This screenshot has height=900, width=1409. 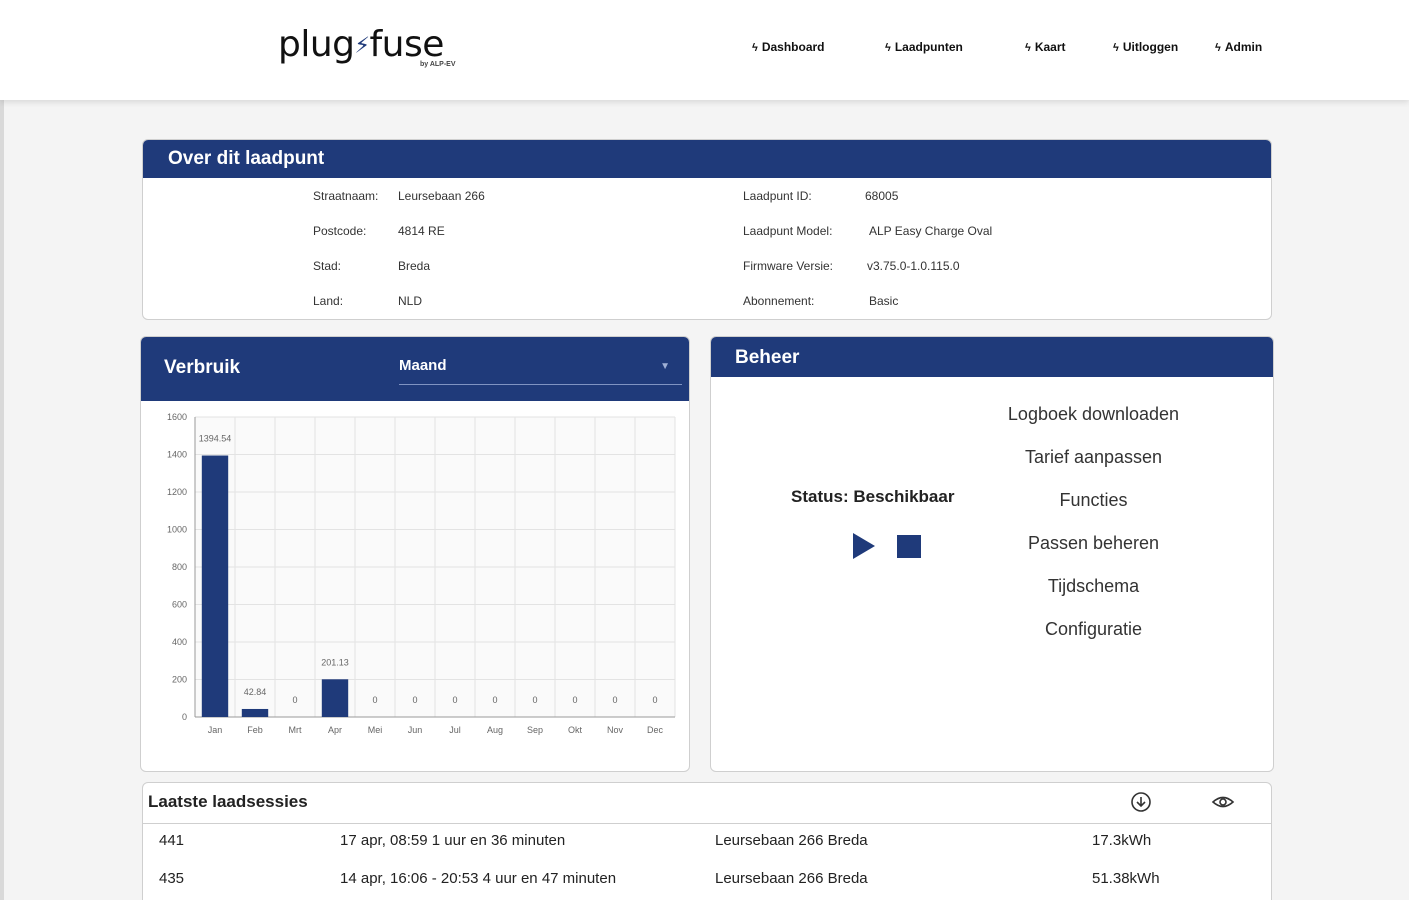 I want to click on x-tick-label: Aug, so click(x=495, y=730).